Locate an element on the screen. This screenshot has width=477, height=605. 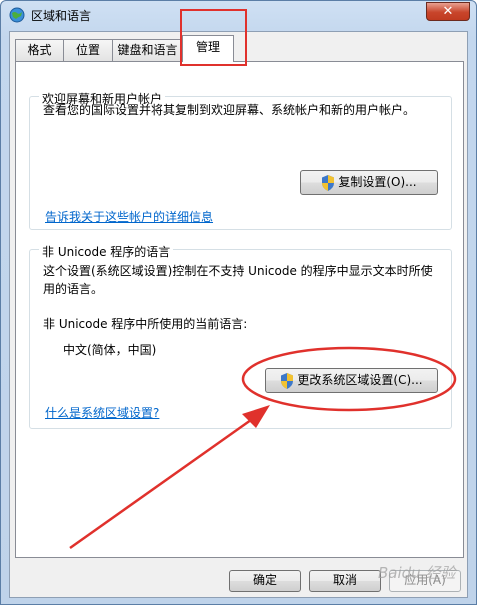
highlight-ellipse-button is located at coordinates (349, 379).